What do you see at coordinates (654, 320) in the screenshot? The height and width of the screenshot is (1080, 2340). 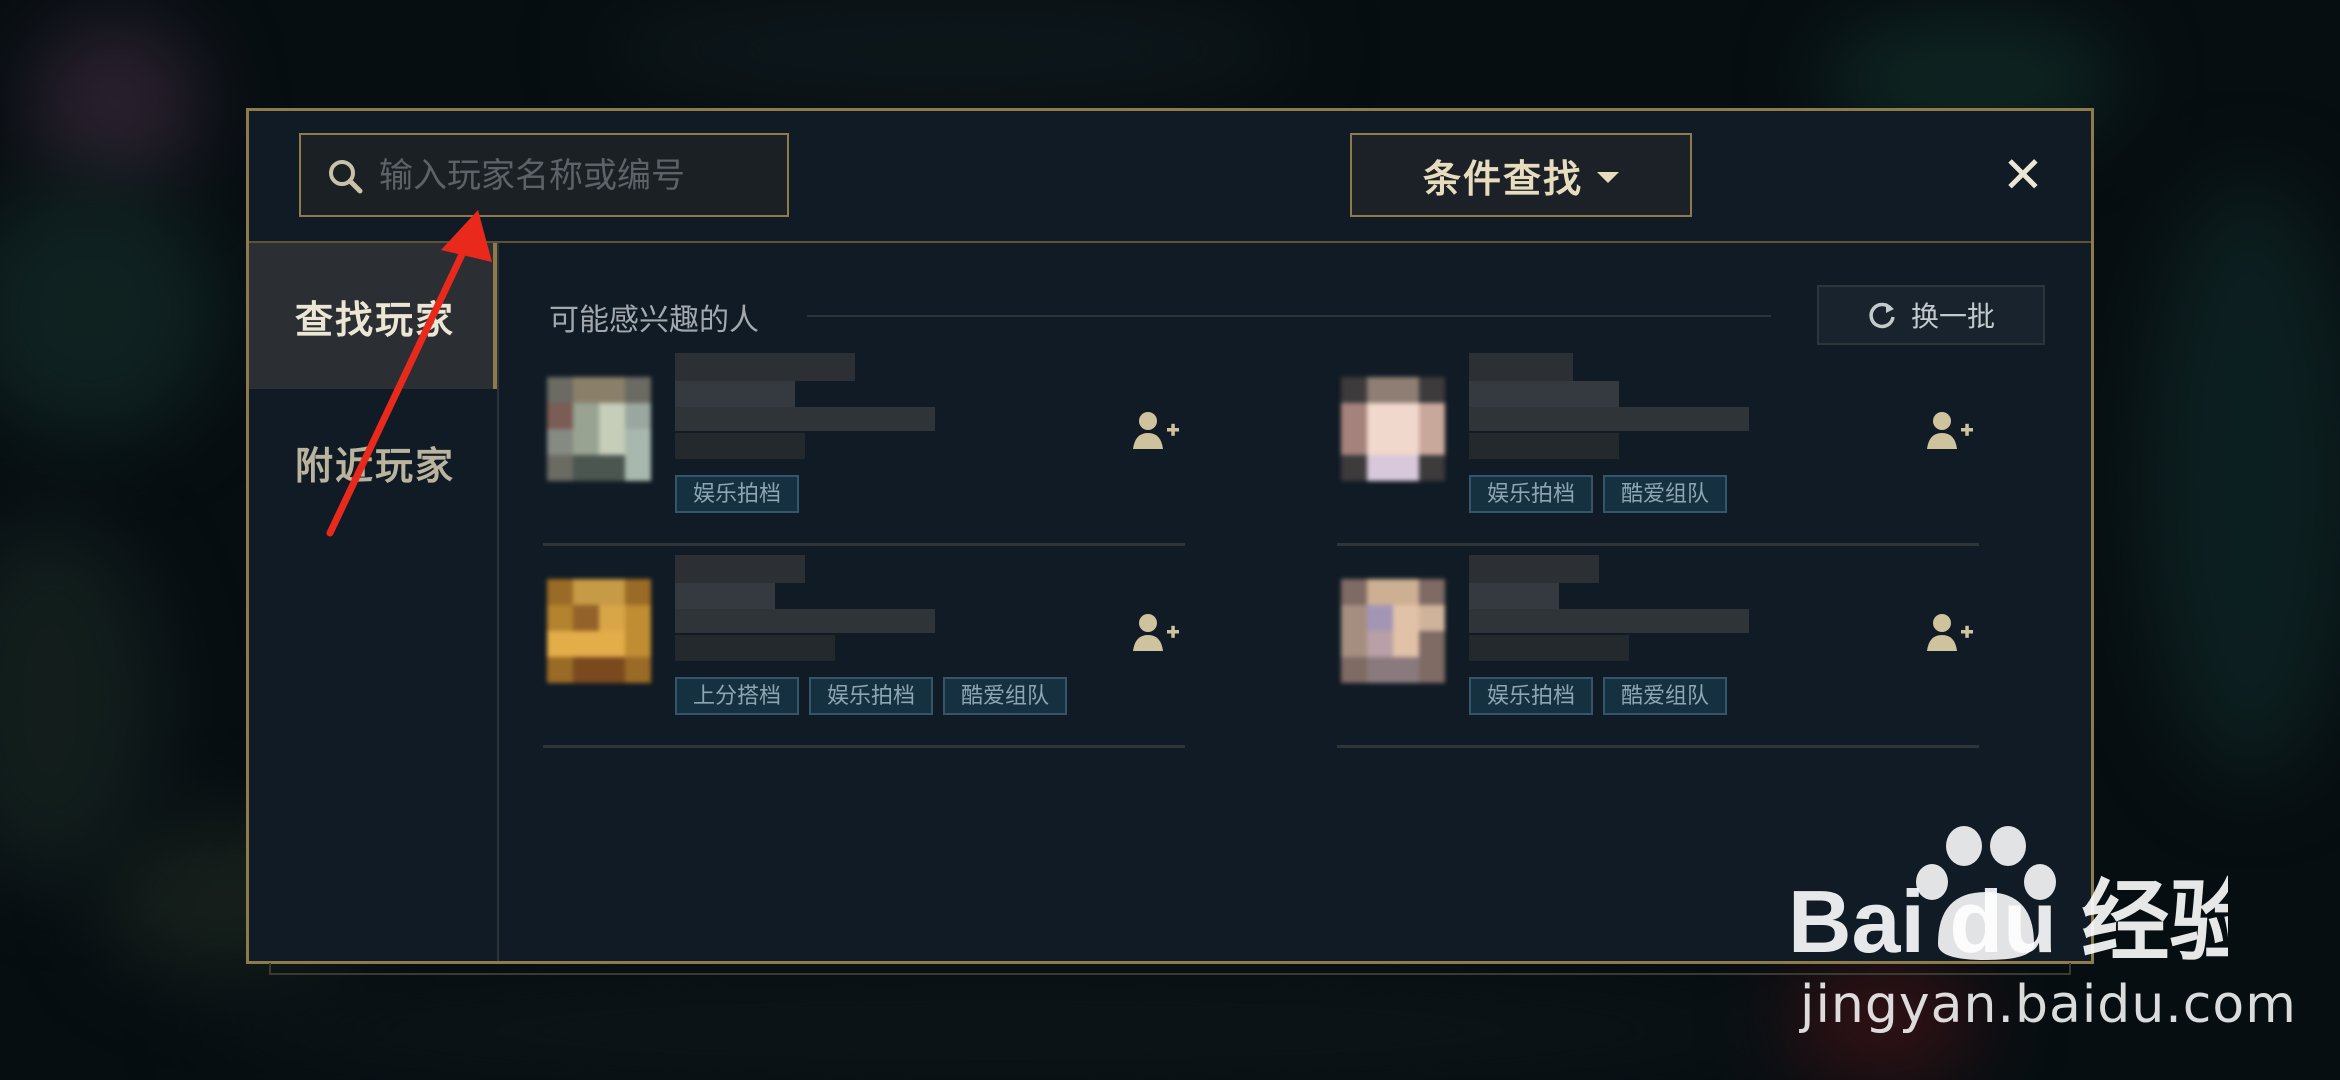 I see `section-title: 可能感兴趣的人` at bounding box center [654, 320].